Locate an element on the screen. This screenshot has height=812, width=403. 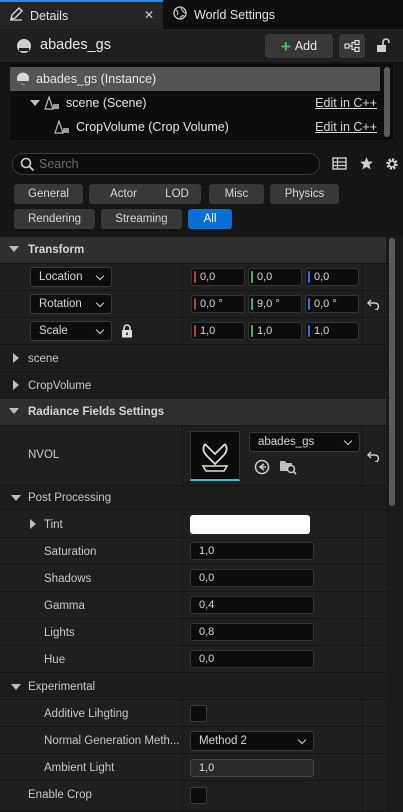
pencil-icon is located at coordinates (16, 15).